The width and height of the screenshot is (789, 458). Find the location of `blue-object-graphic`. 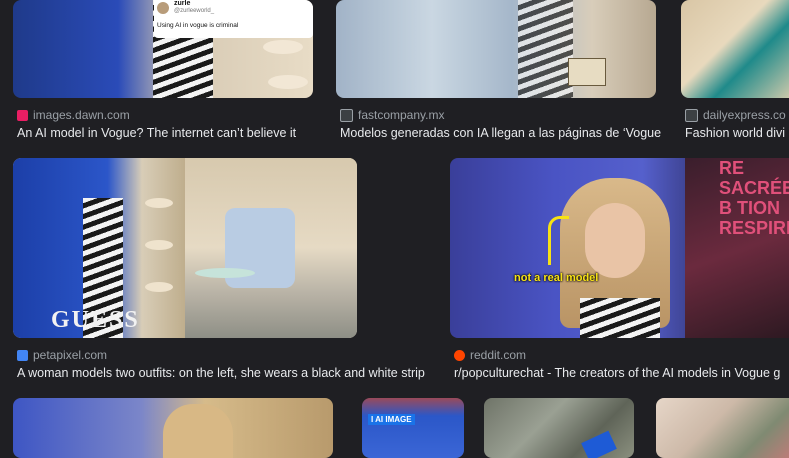

blue-object-graphic is located at coordinates (599, 444).